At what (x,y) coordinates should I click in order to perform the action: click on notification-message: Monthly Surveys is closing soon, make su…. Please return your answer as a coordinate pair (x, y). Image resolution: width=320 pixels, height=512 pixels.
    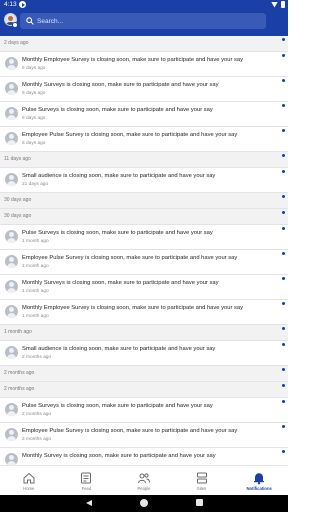
    Looking at the image, I should click on (120, 283).